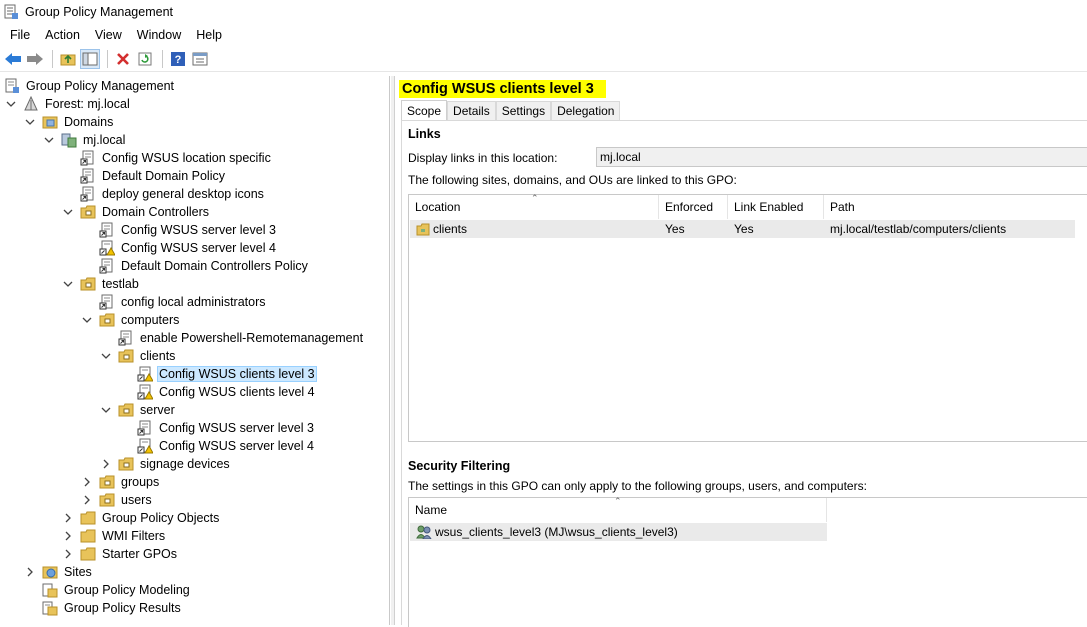 This screenshot has width=1087, height=627. I want to click on properties-icon, so click(200, 59).